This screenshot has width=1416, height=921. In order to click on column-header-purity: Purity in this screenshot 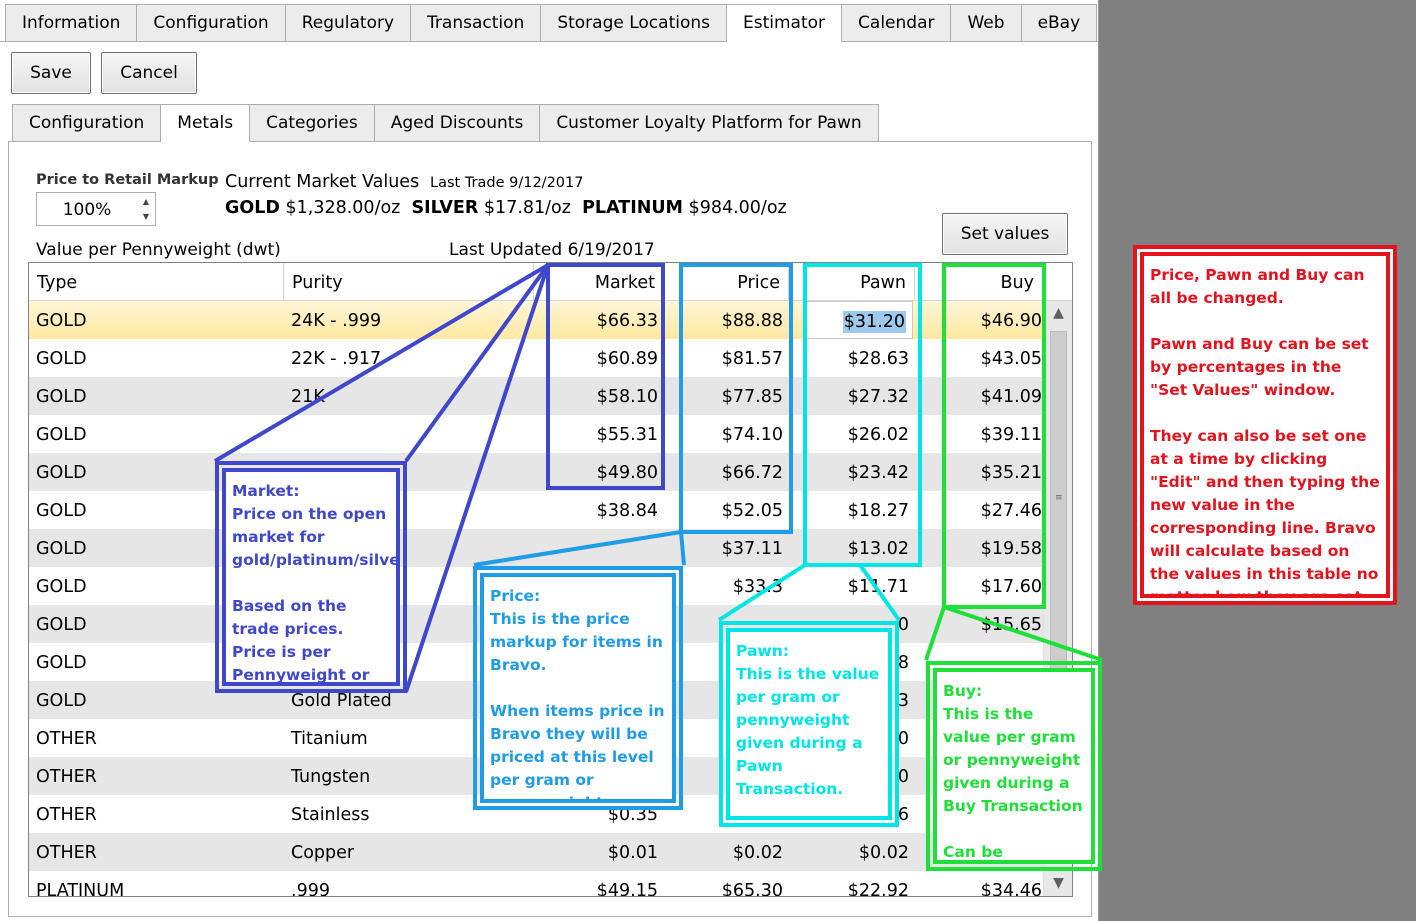, I will do `click(409, 282)`.